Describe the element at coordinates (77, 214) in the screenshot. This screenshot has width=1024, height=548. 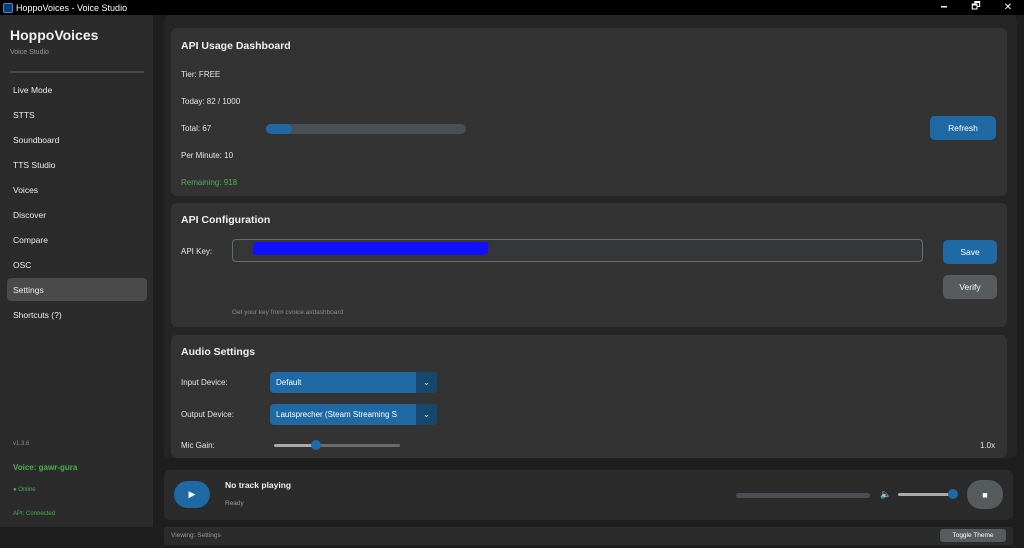
I see `sidebar-item-discover: Discover` at that location.